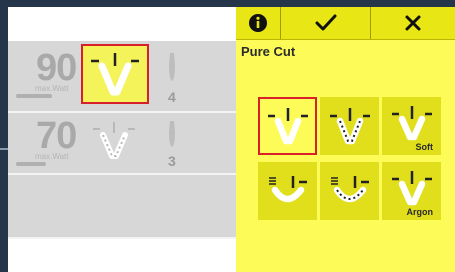  I want to click on mode-label: Argon, so click(420, 212).